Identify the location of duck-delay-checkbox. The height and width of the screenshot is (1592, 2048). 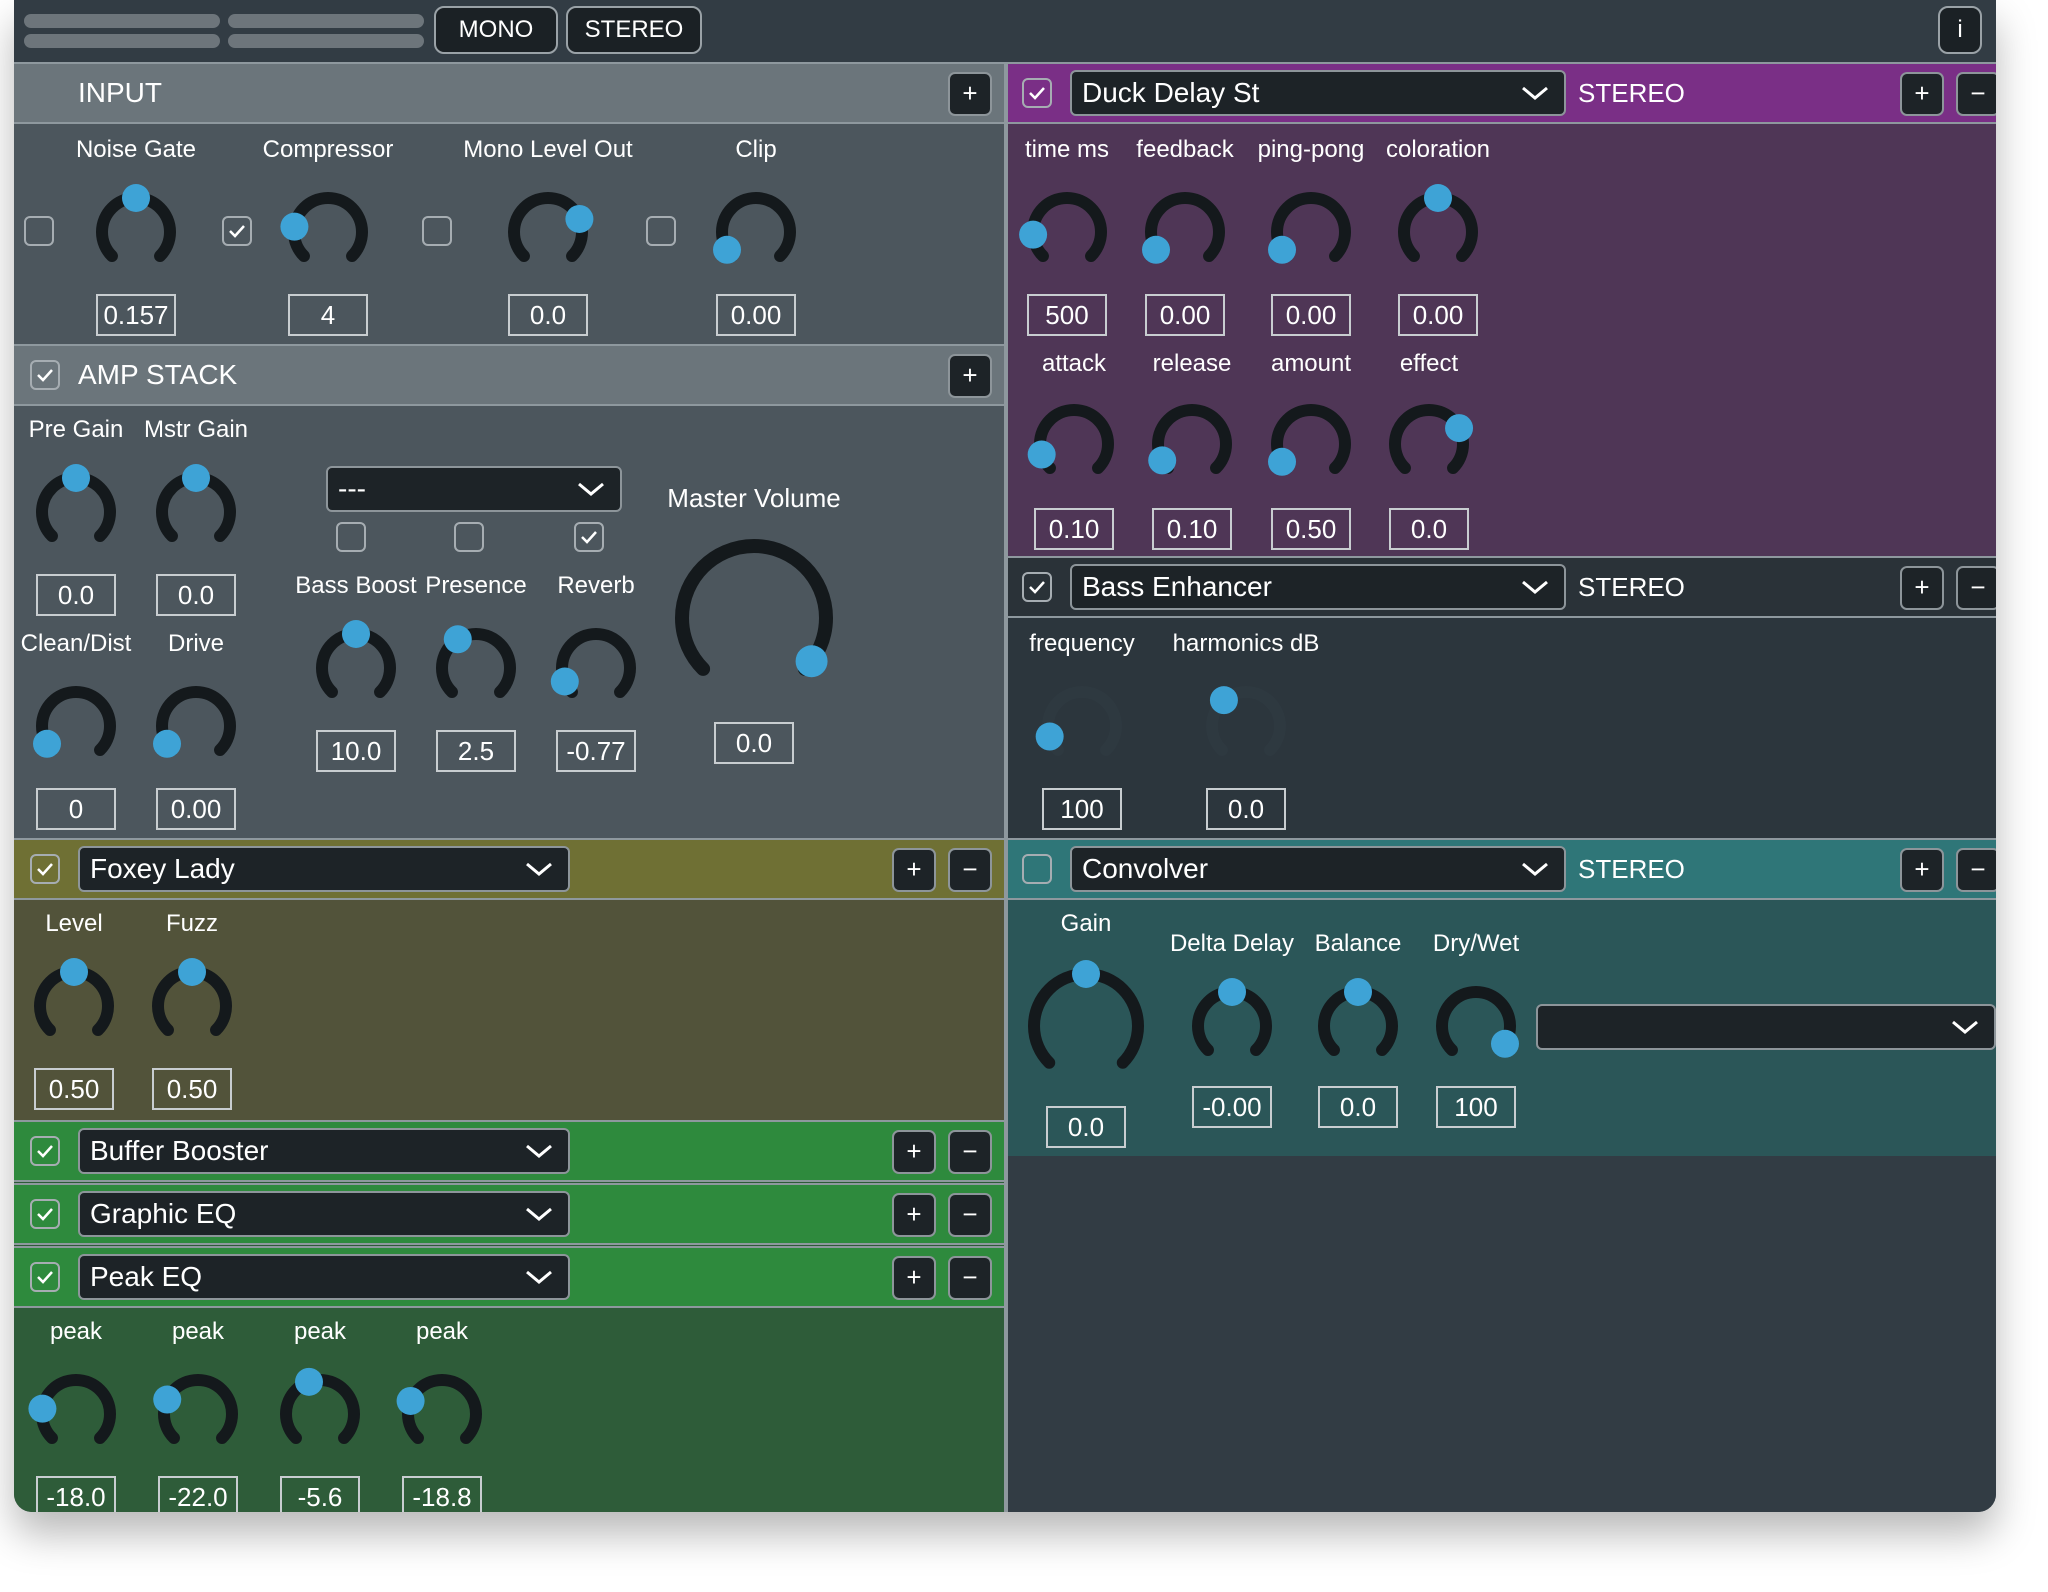
(1037, 93).